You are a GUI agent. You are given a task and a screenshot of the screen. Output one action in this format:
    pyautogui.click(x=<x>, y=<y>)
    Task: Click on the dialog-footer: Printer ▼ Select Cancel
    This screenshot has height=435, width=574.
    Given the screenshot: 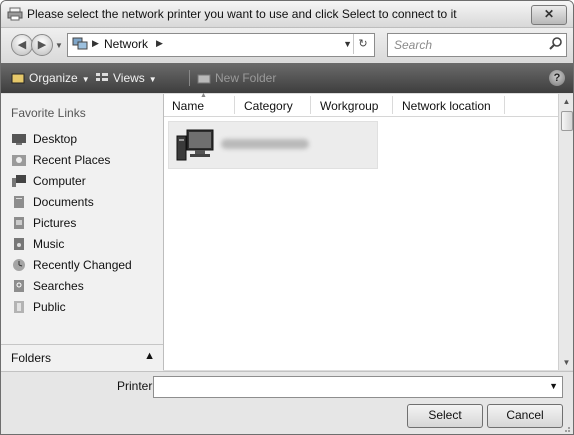 What is the action you would take?
    pyautogui.click(x=287, y=402)
    